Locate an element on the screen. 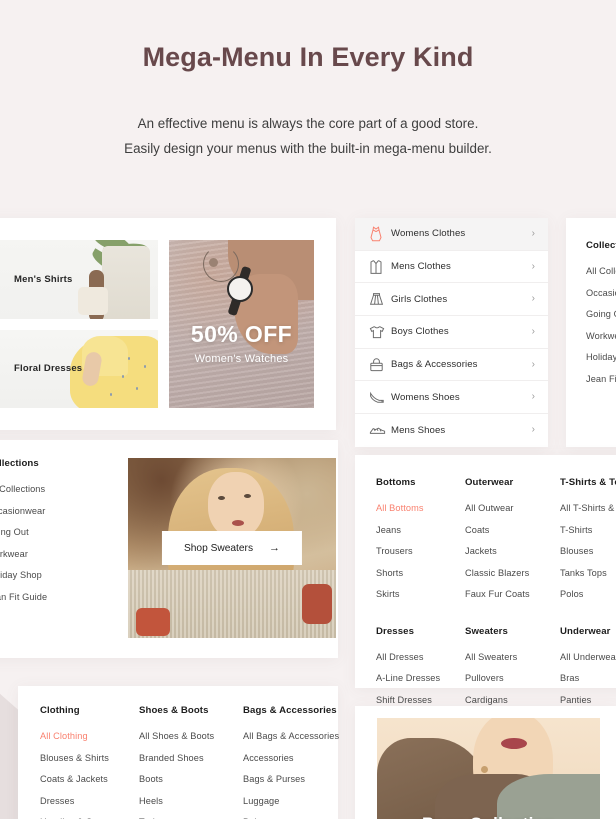 The width and height of the screenshot is (616, 819). column-link: All T-Shirts & Tops is located at coordinates (588, 508).